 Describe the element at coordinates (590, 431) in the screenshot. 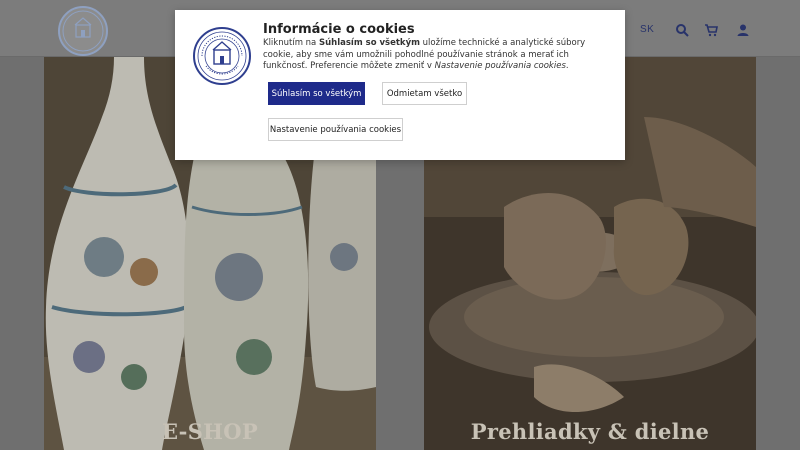

I see `tours-label: Prehliadky & dielne` at that location.